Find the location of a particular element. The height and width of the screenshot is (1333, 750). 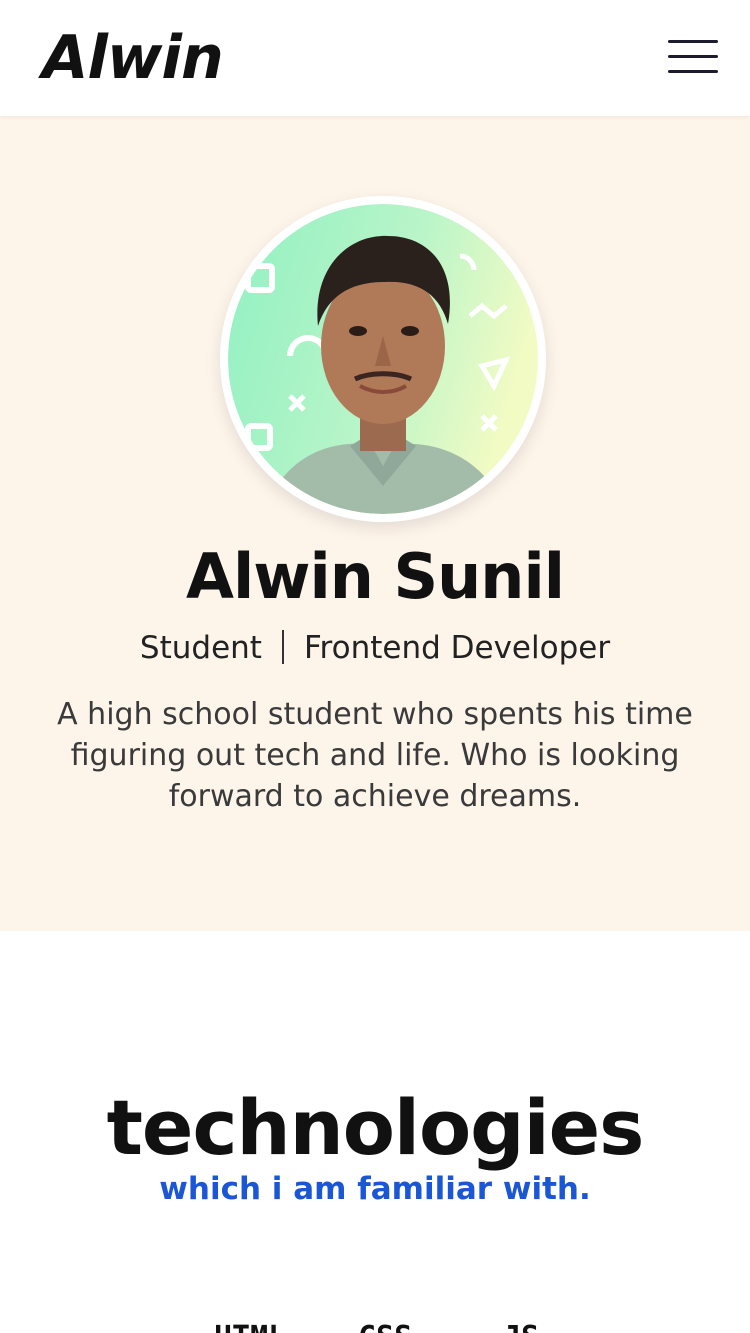

technologies-subheading: which i am familiar with. is located at coordinates (375, 1189).